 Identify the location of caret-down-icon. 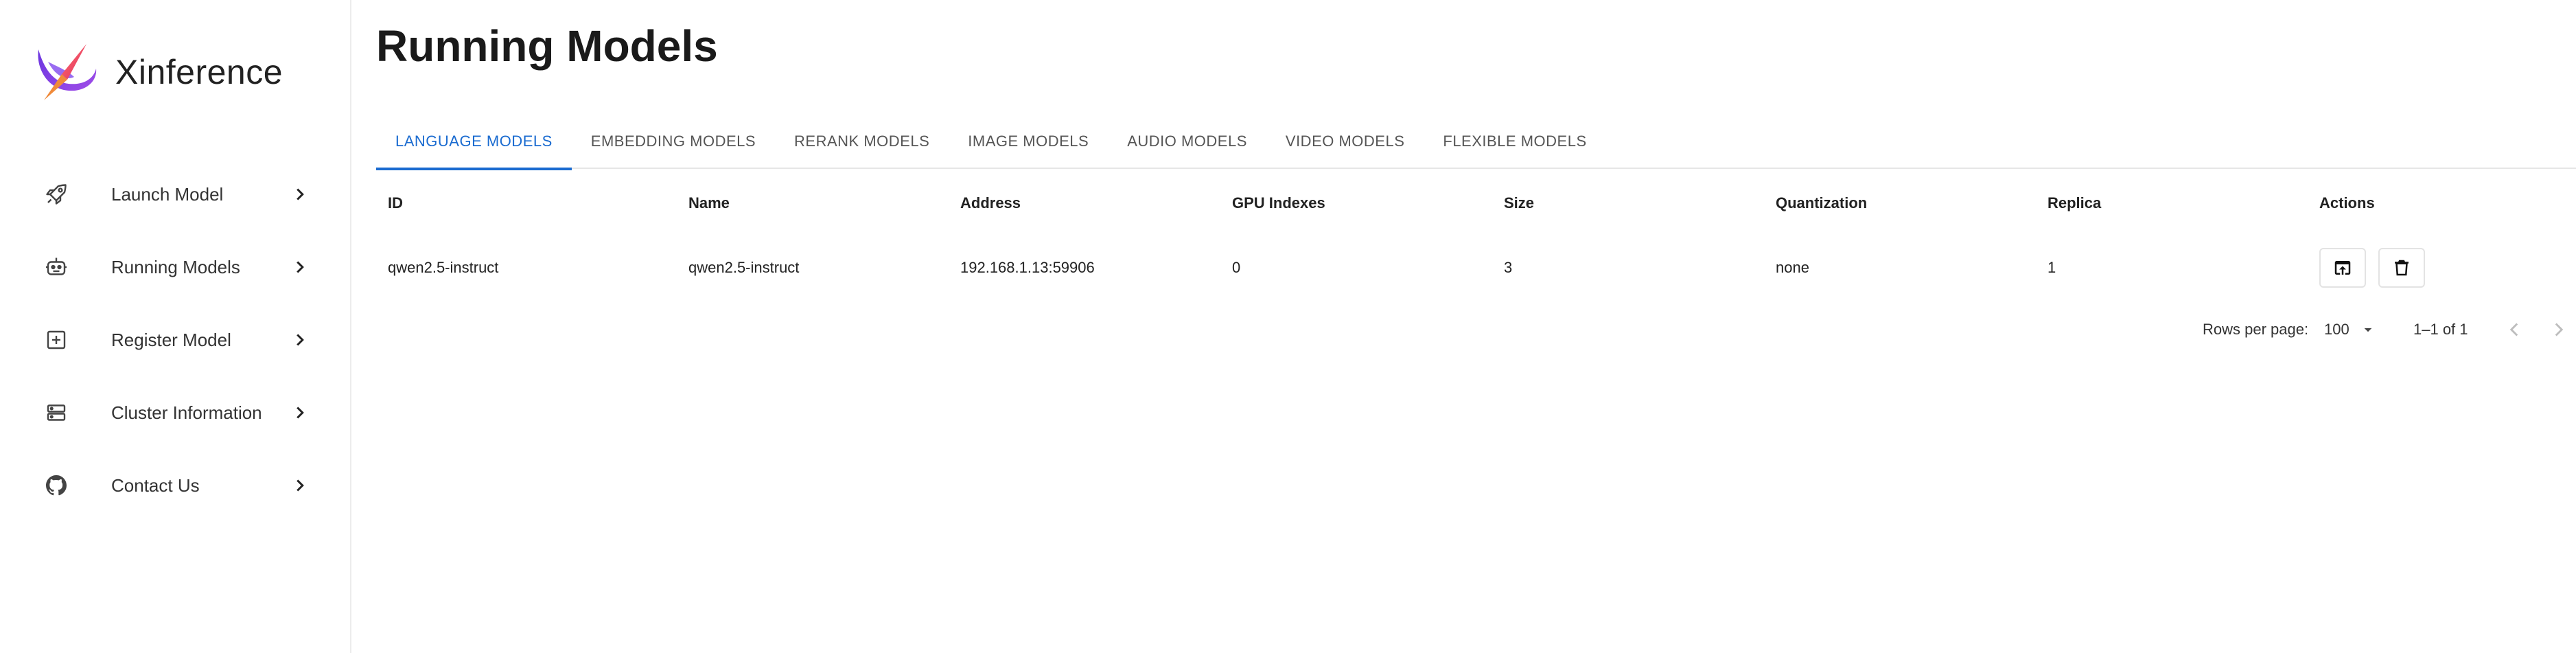
(2368, 330).